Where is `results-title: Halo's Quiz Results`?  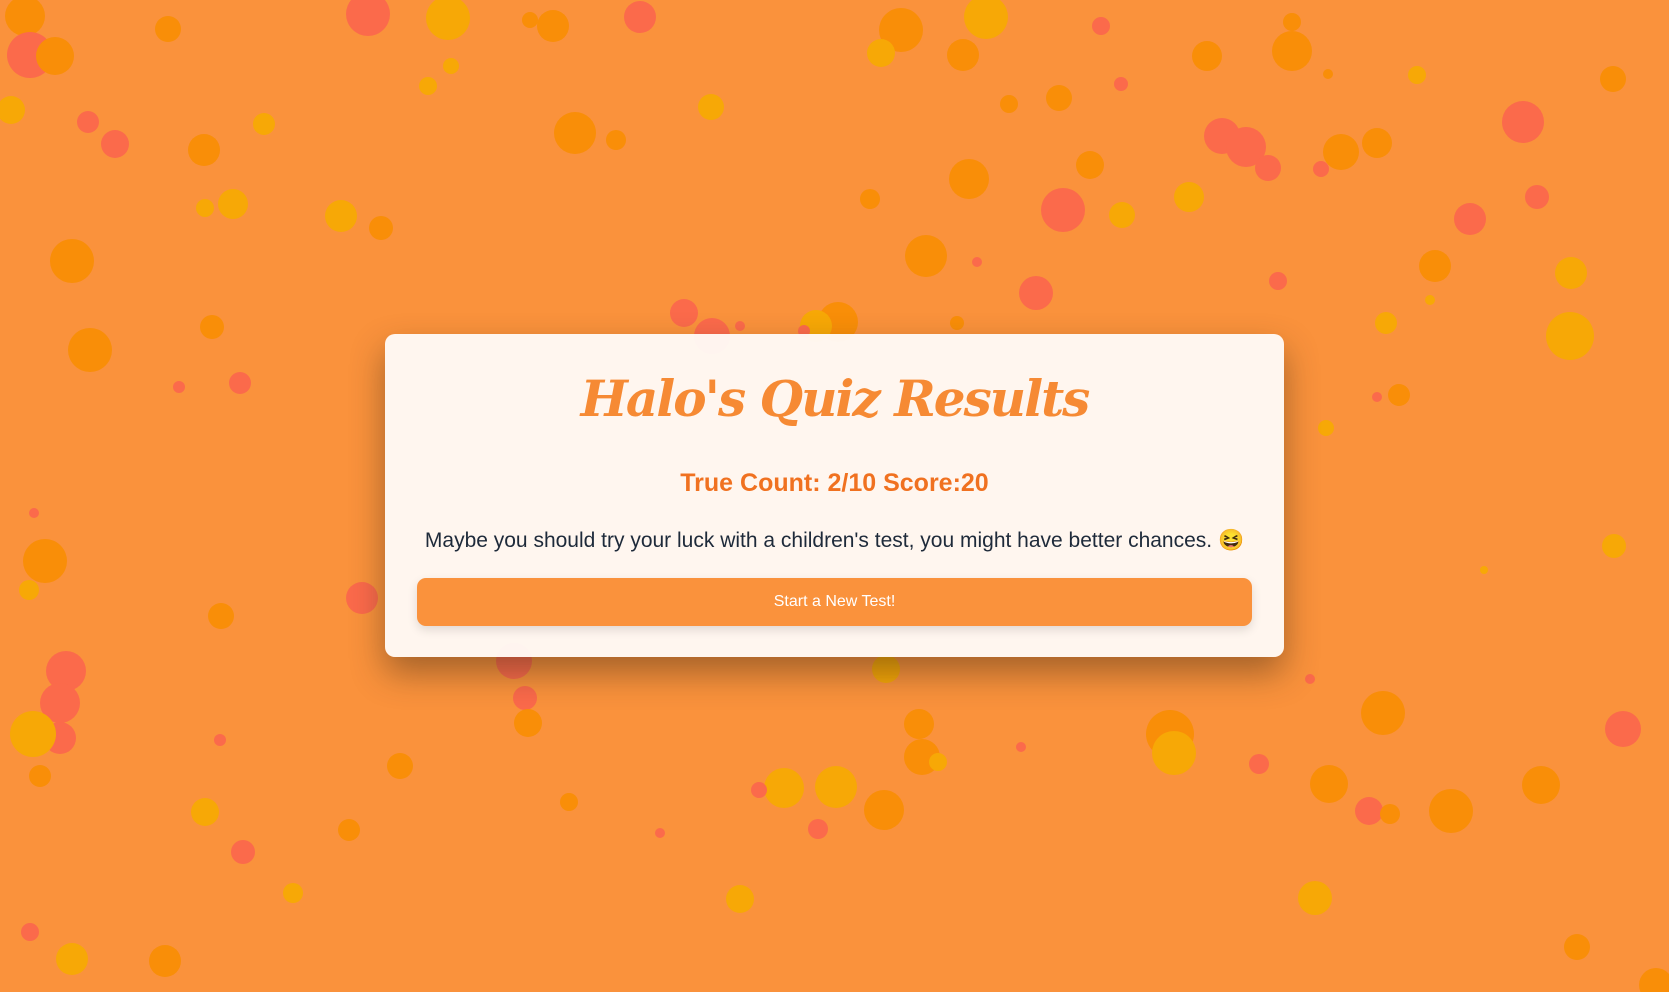 results-title: Halo's Quiz Results is located at coordinates (835, 398).